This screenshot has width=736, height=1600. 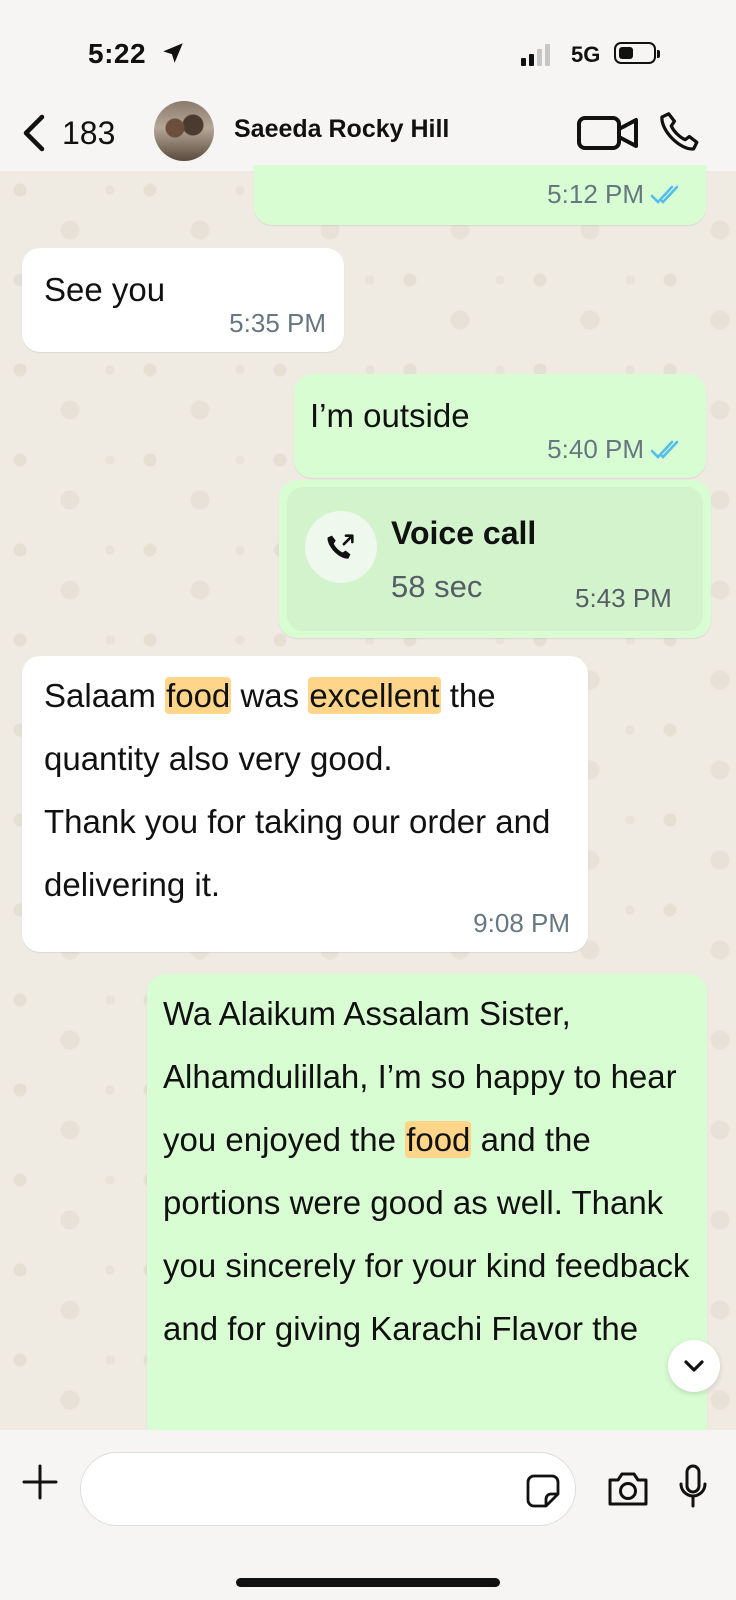 What do you see at coordinates (595, 449) in the screenshot?
I see `message-time: 5:40 PM` at bounding box center [595, 449].